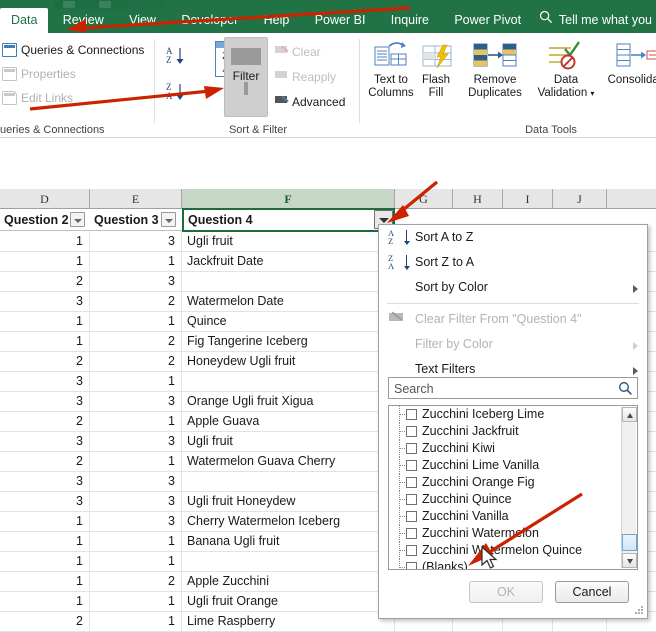 Image resolution: width=656 pixels, height=632 pixels. Describe the element at coordinates (288, 361) in the screenshot. I see `cell-question-4: Honeydew Ugli fruit` at that location.